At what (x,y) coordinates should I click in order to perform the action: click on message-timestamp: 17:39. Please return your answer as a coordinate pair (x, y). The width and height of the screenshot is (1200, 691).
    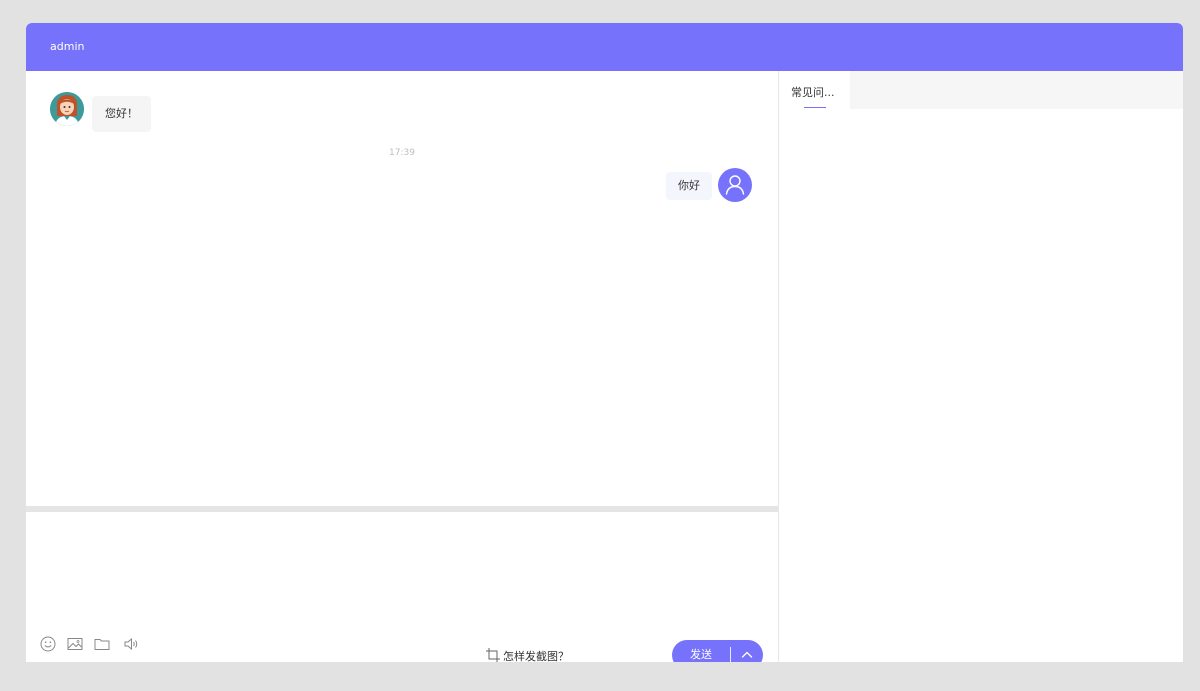
    Looking at the image, I should click on (402, 153).